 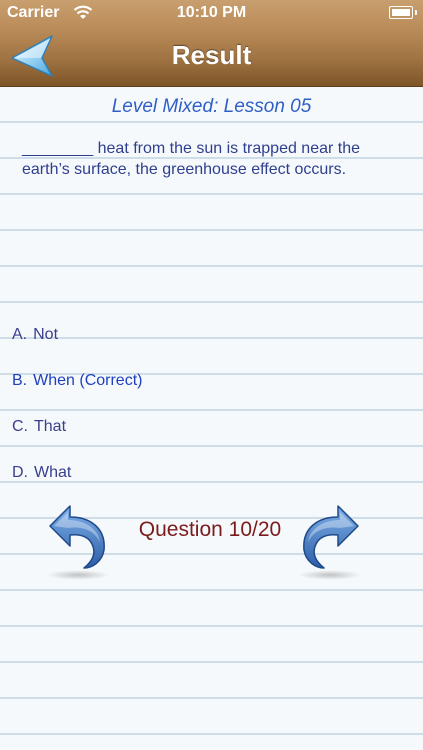 I want to click on curved-arrow-left-icon, so click(x=77, y=537).